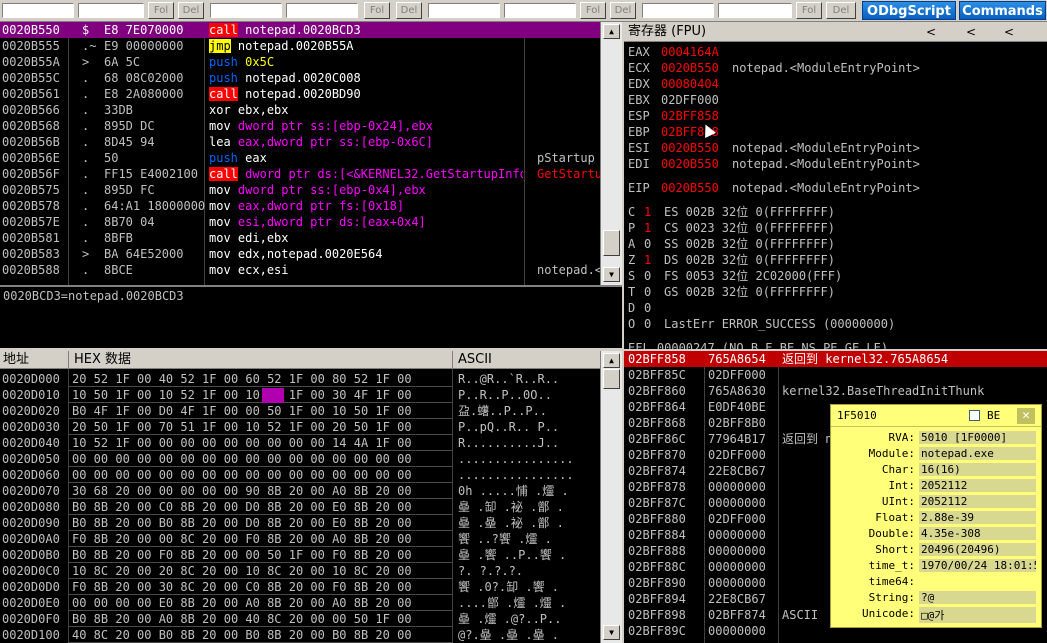  Describe the element at coordinates (611, 497) in the screenshot. I see `dump-scrollbar: ▲ ▼` at that location.